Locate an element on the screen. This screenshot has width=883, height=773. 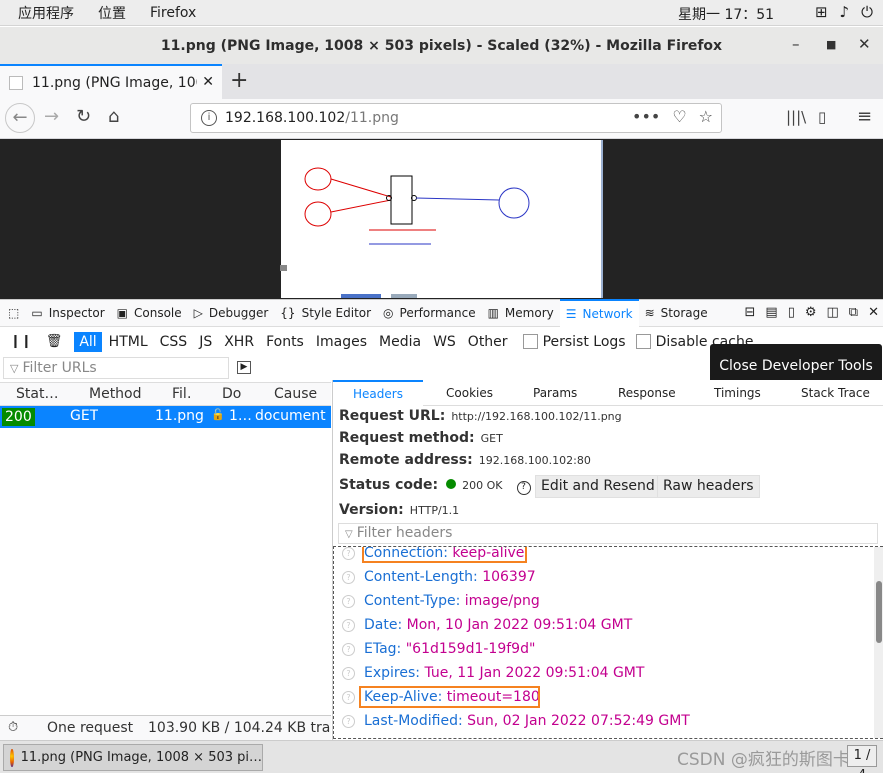
frame-picker-icon: ⊟ is located at coordinates (749, 312).